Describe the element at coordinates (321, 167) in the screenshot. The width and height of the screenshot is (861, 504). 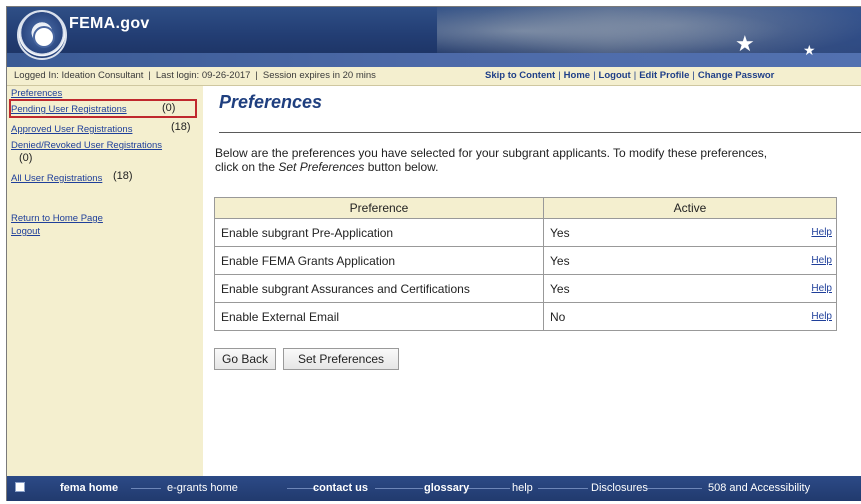
I see `set-preferences-reference: Set Preferences` at that location.